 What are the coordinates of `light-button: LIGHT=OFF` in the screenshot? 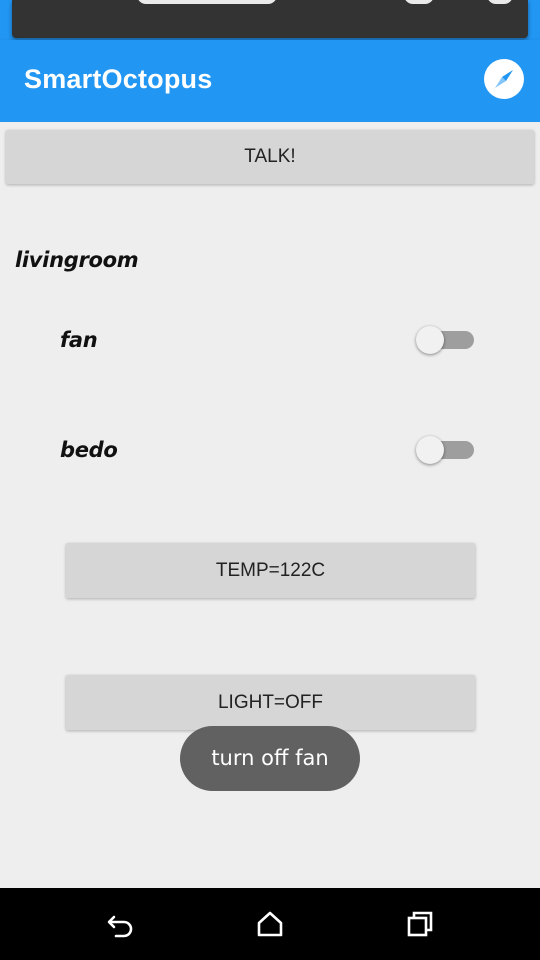 It's located at (270, 702).